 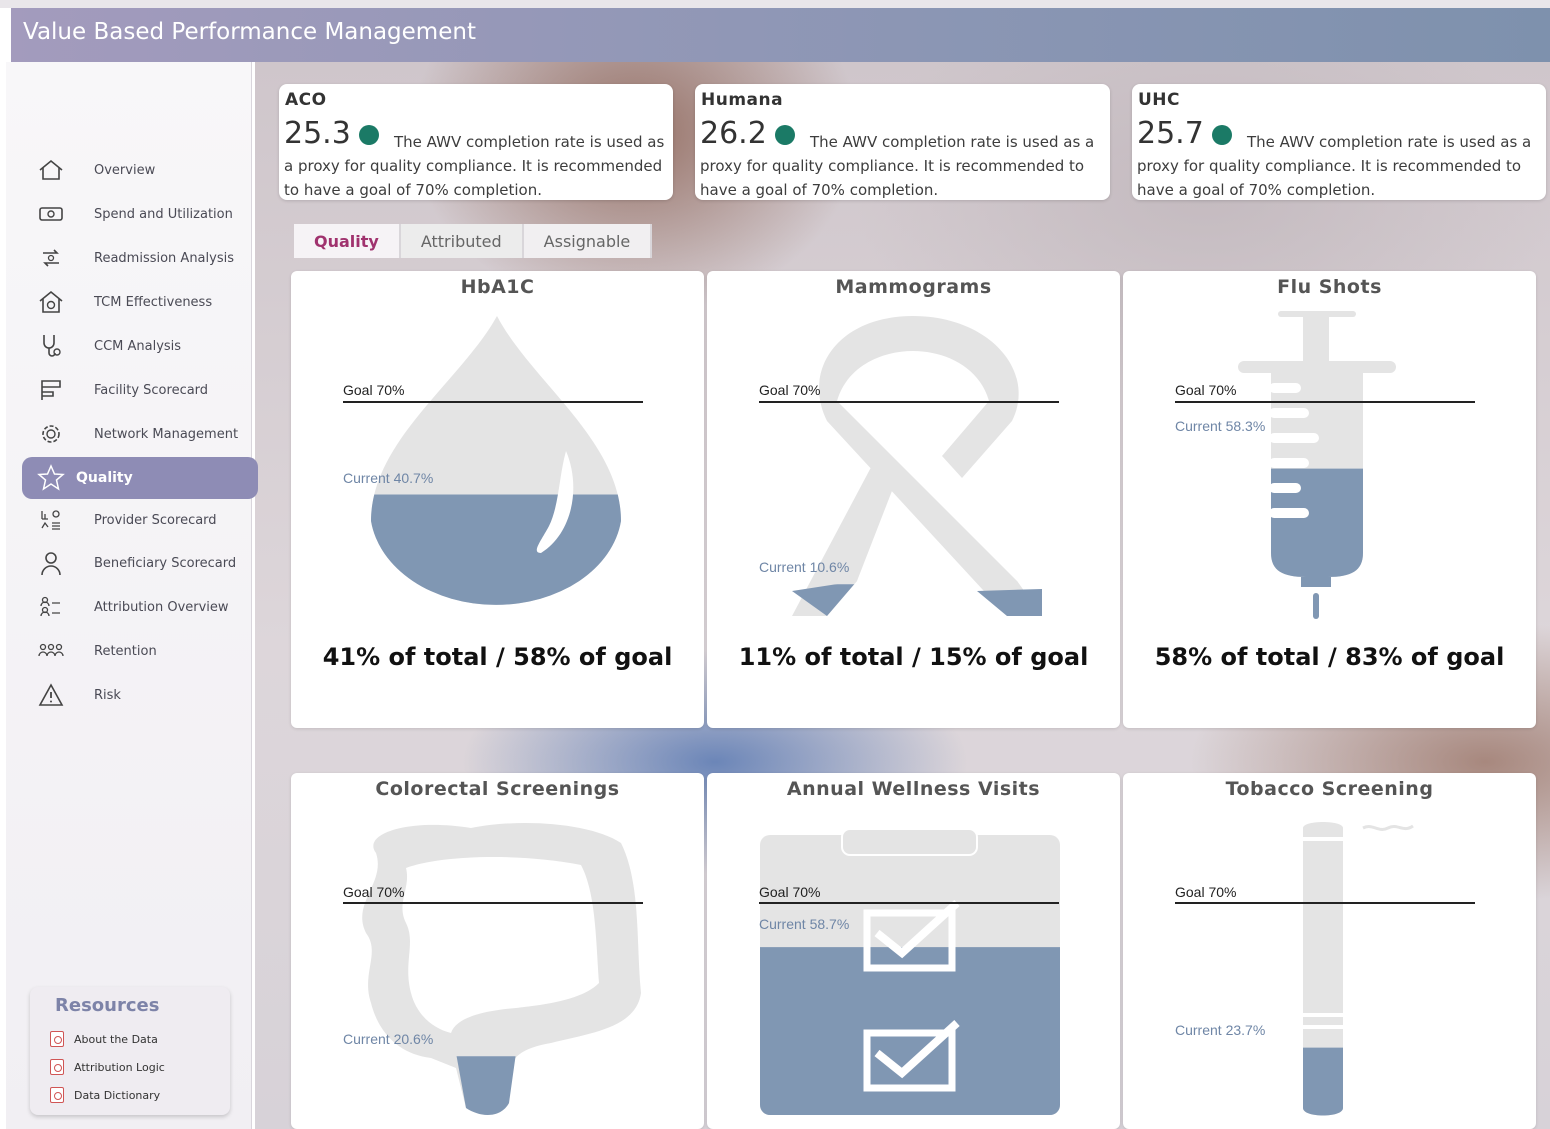 I want to click on metric-summary: 11% of total / 15% of goal, so click(x=913, y=657).